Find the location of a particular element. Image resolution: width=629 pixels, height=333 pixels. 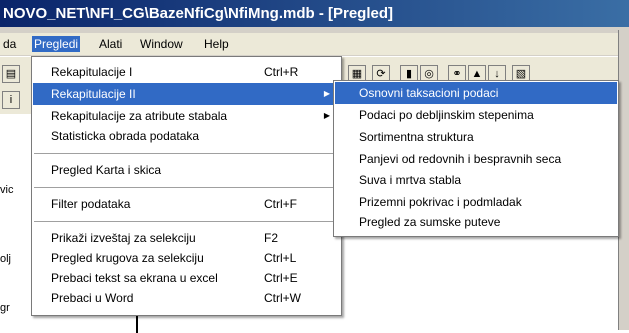

menu-item-prikazi-izvestaj: Prikaži izveštaj za selekciju F2 is located at coordinates (186, 238).